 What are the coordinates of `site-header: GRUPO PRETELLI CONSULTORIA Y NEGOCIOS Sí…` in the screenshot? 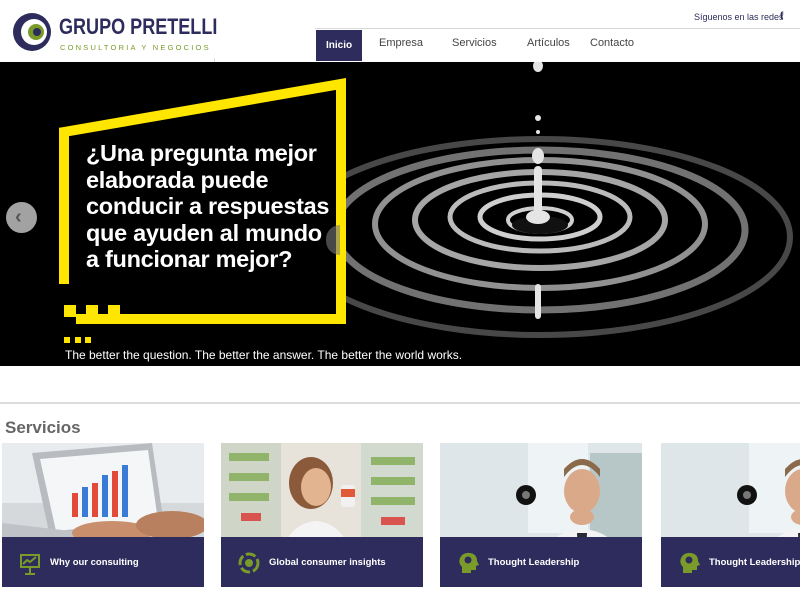 It's located at (400, 31).